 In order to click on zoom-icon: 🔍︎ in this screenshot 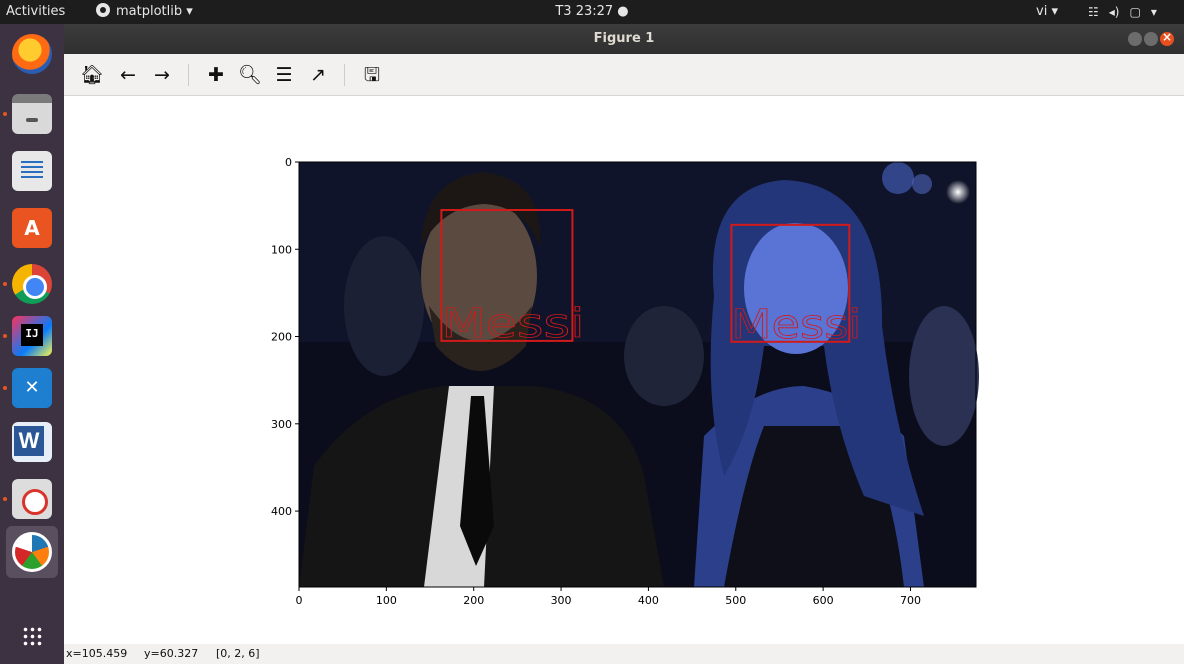, I will do `click(250, 75)`.